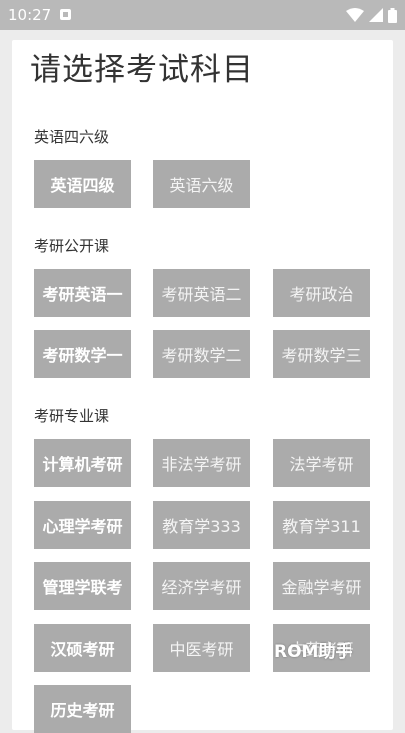 Image resolution: width=405 pixels, height=733 pixels. Describe the element at coordinates (82, 354) in the screenshot. I see `subject-button-math-1: 考研数学一` at that location.